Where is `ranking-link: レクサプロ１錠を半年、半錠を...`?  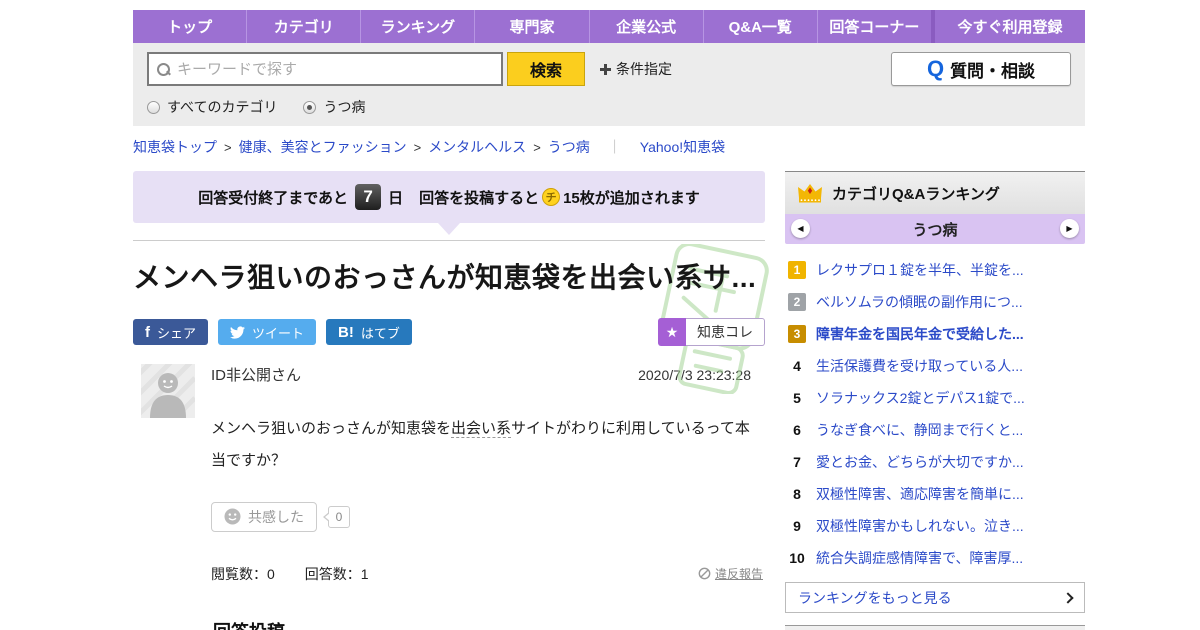 ranking-link: レクサプロ１錠を半年、半錠を... is located at coordinates (920, 270).